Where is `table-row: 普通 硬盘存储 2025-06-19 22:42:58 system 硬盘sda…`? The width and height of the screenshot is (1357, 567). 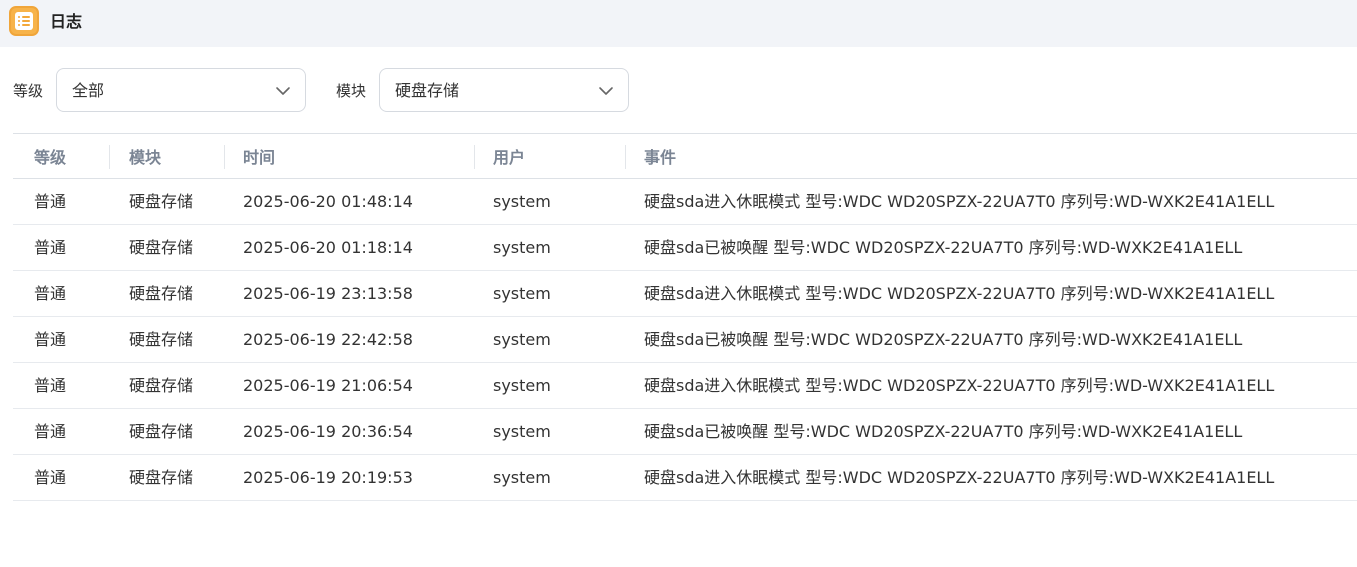 table-row: 普通 硬盘存储 2025-06-19 22:42:58 system 硬盘sda… is located at coordinates (685, 340).